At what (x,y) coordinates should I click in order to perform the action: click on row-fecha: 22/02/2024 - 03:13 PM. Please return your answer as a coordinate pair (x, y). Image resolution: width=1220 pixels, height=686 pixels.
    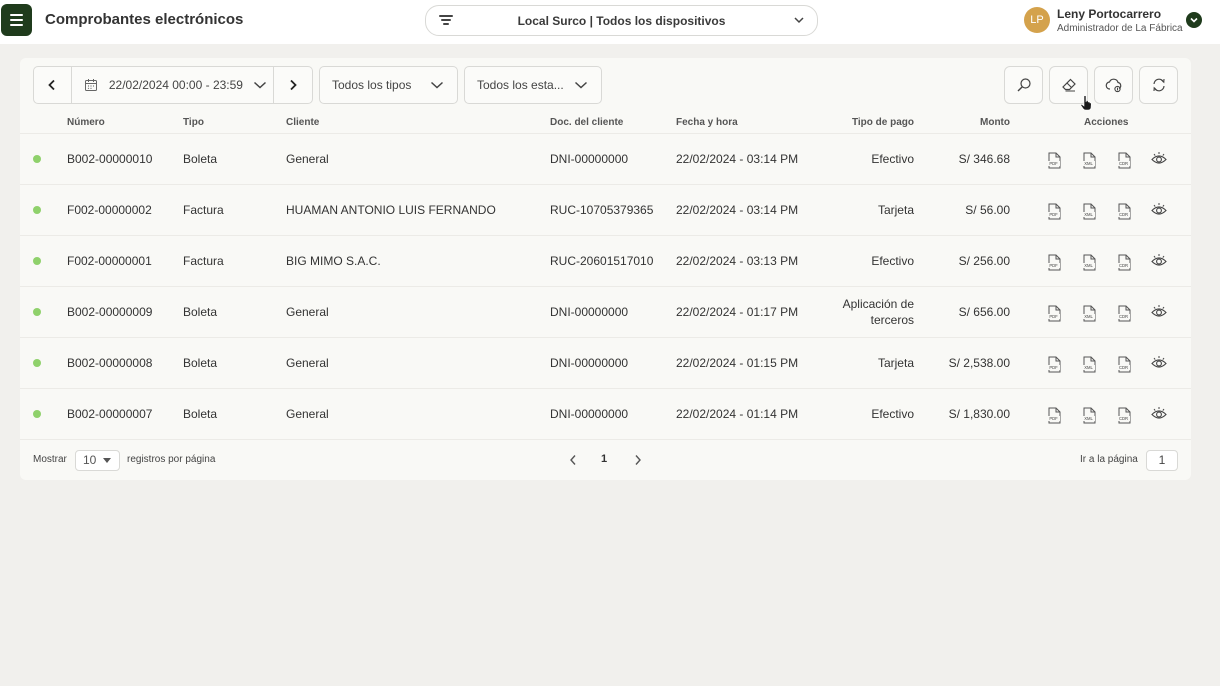
    Looking at the image, I should click on (737, 261).